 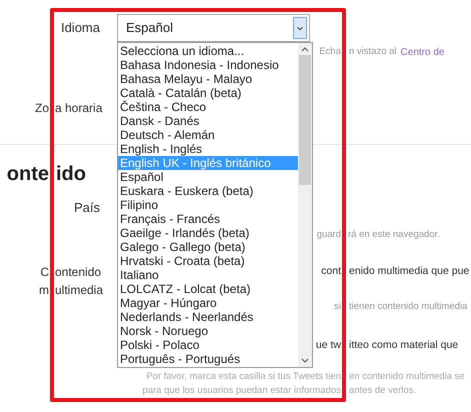 What do you see at coordinates (86, 208) in the screenshot?
I see `field-label: País` at bounding box center [86, 208].